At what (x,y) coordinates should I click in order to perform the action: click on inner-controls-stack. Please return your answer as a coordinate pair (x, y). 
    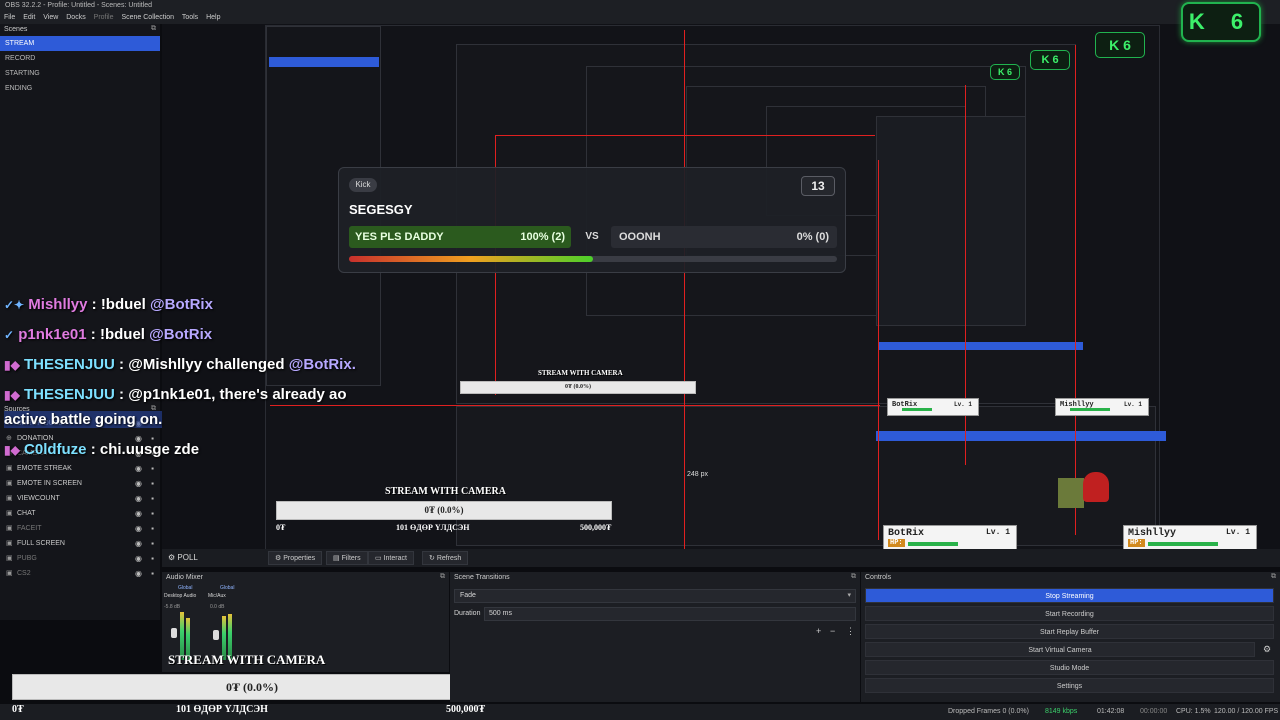
    Looking at the image, I should click on (951, 221).